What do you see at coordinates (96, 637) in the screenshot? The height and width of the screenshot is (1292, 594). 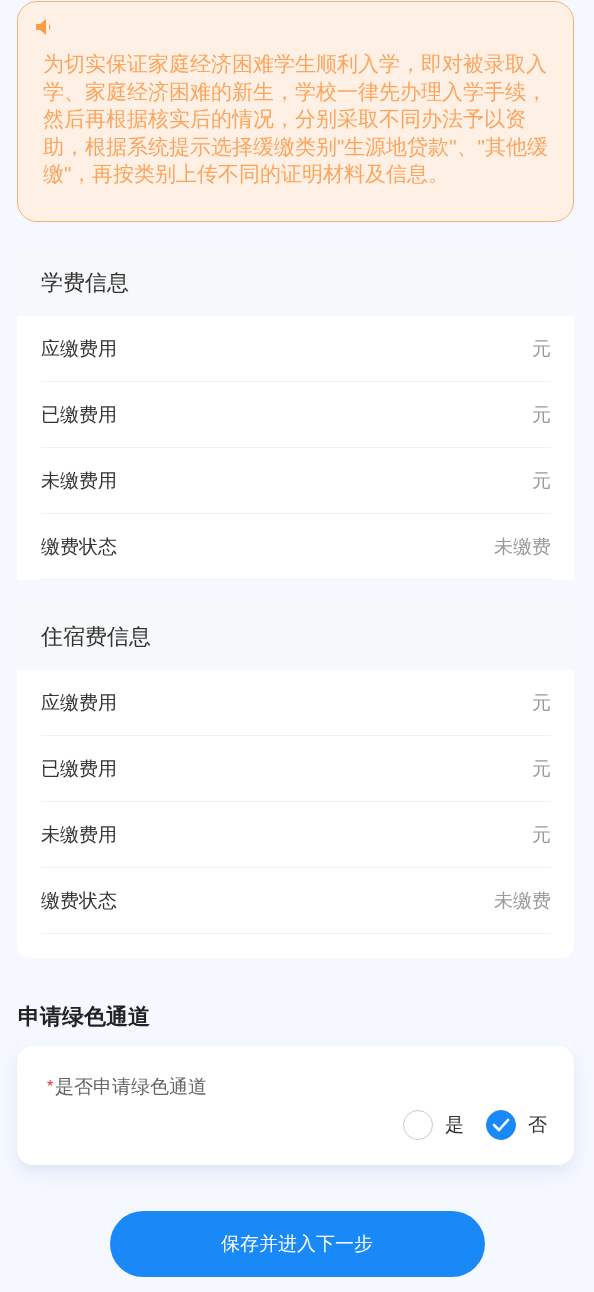 I see `section-title: 住宿费信息` at bounding box center [96, 637].